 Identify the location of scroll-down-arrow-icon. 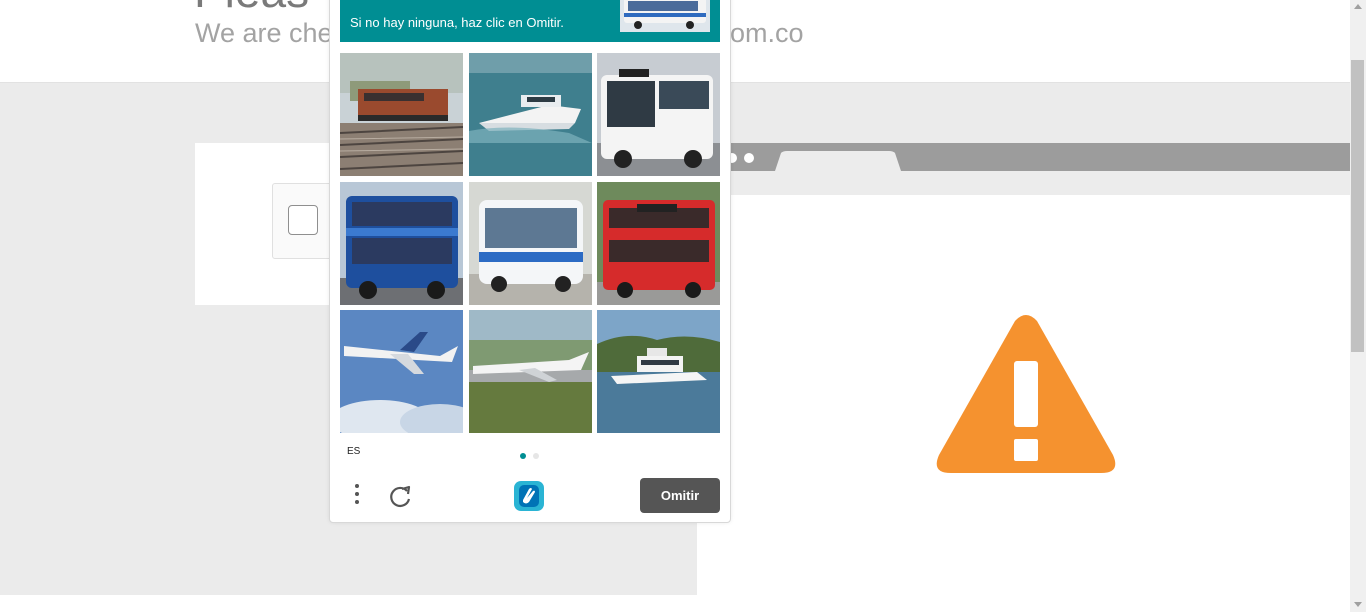
(1358, 604).